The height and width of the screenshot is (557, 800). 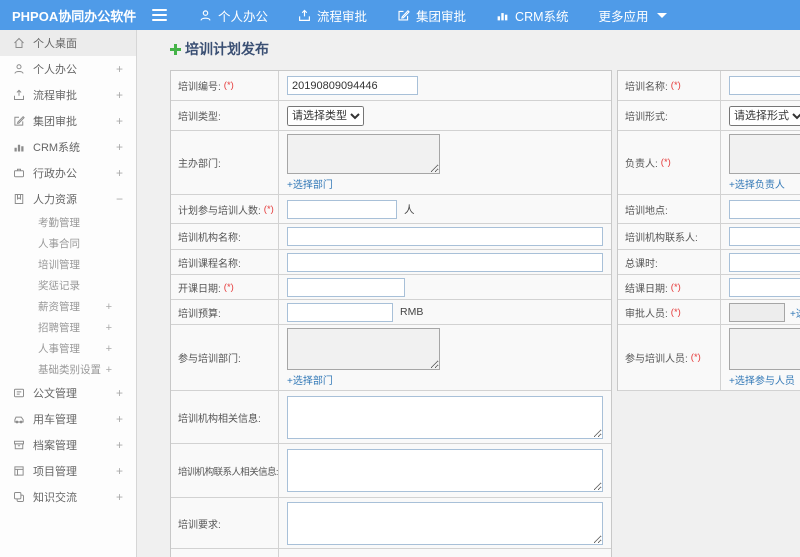 I want to click on sidebar-item-human-resources: 人力资源 −, so click(x=68, y=199).